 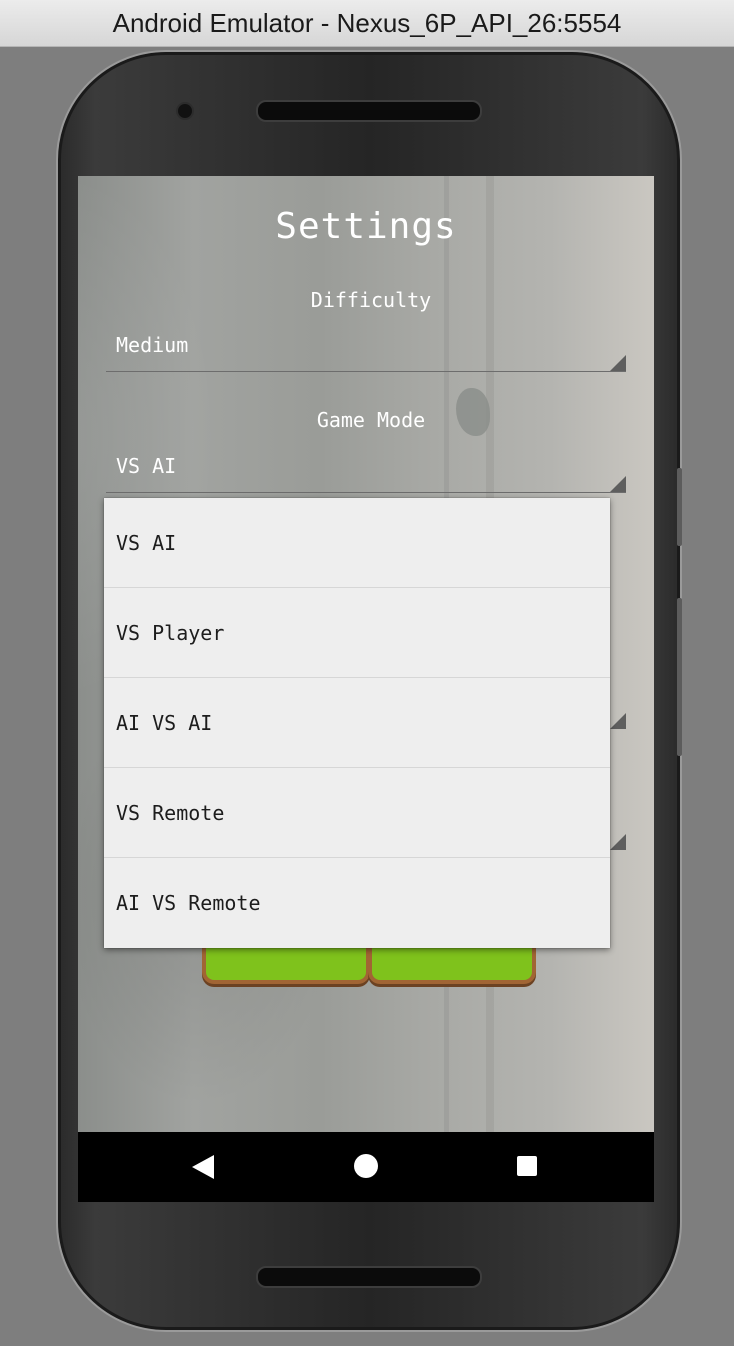 I want to click on android-nav-bar, so click(x=366, y=1167).